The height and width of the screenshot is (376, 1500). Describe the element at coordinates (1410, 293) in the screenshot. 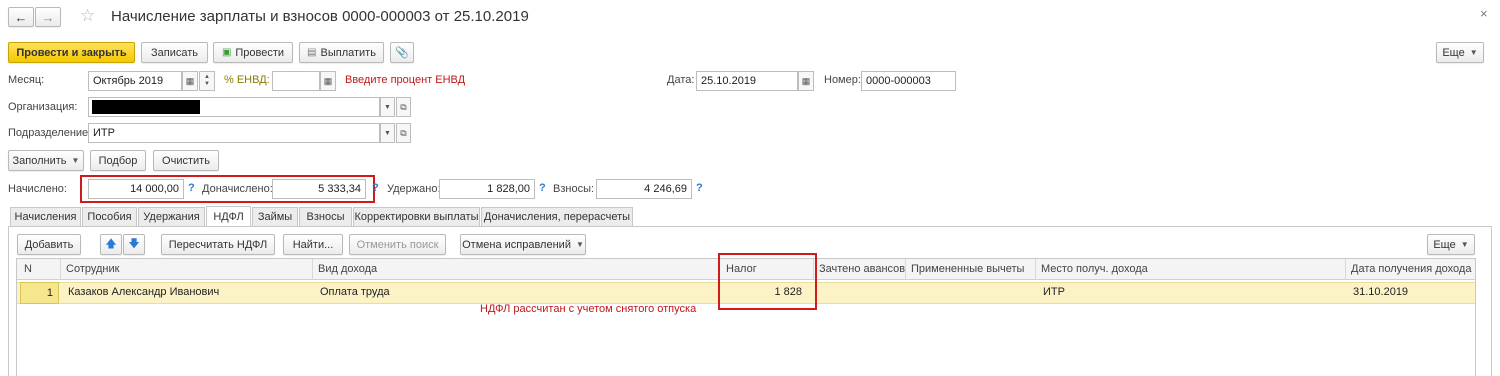

I see `income-date-cell: 31.10.2019` at that location.